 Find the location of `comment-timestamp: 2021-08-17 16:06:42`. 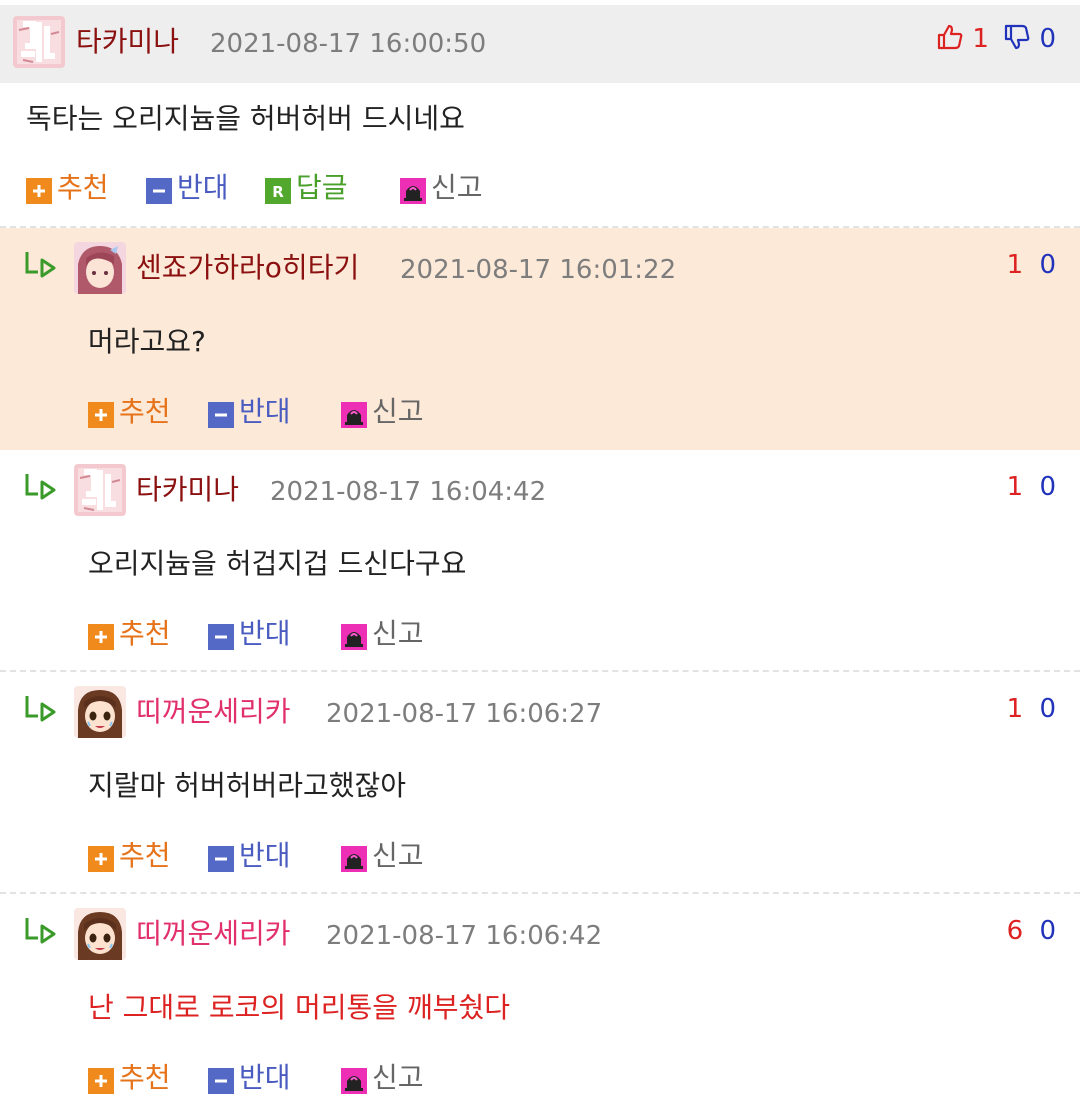

comment-timestamp: 2021-08-17 16:06:42 is located at coordinates (464, 936).